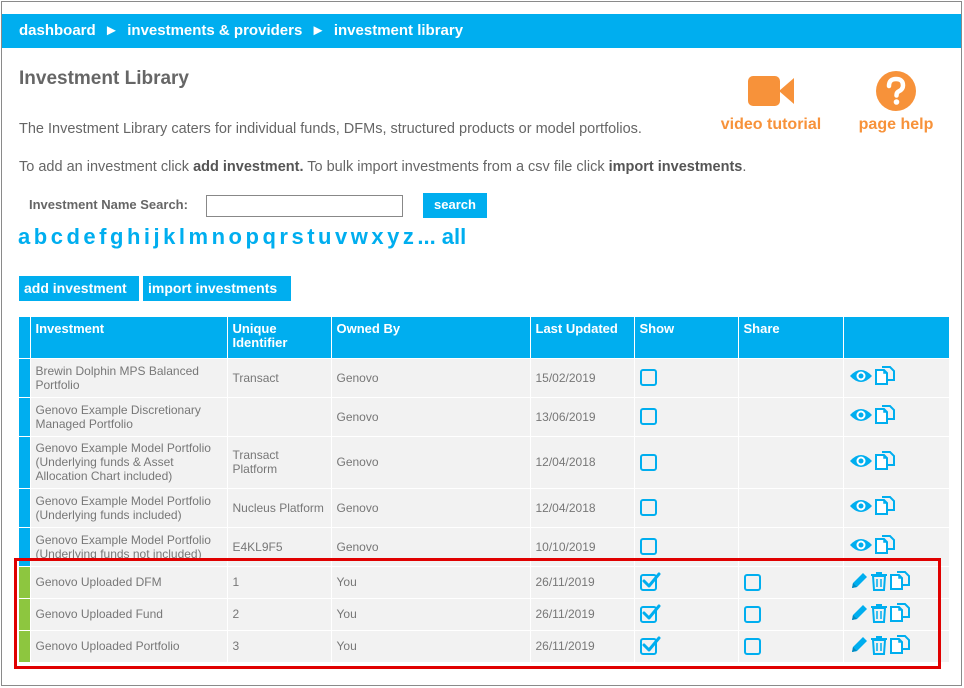 Image resolution: width=964 pixels, height=688 pixels. I want to click on instructions-prefix: To add an investment click, so click(106, 167).